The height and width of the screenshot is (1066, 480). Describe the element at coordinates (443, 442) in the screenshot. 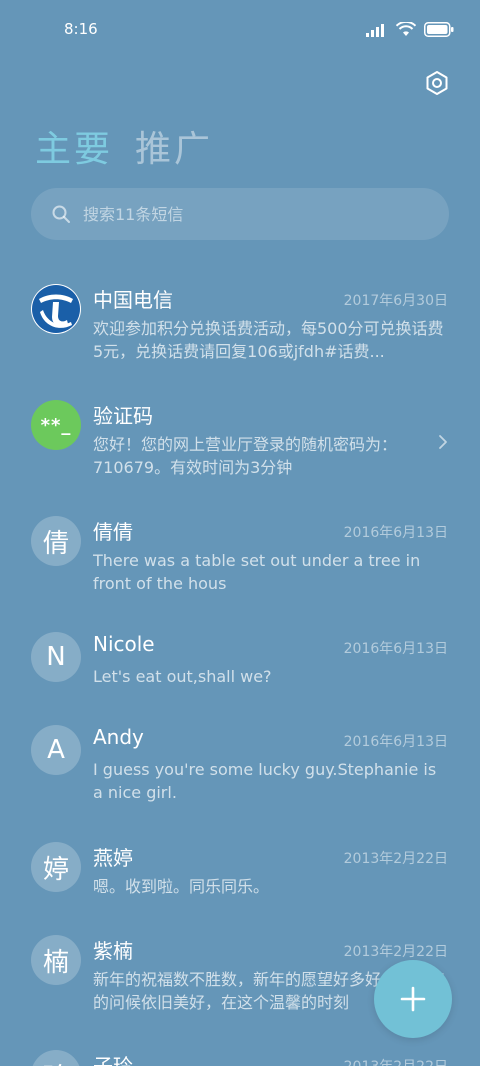

I see `chevron-right-icon` at that location.